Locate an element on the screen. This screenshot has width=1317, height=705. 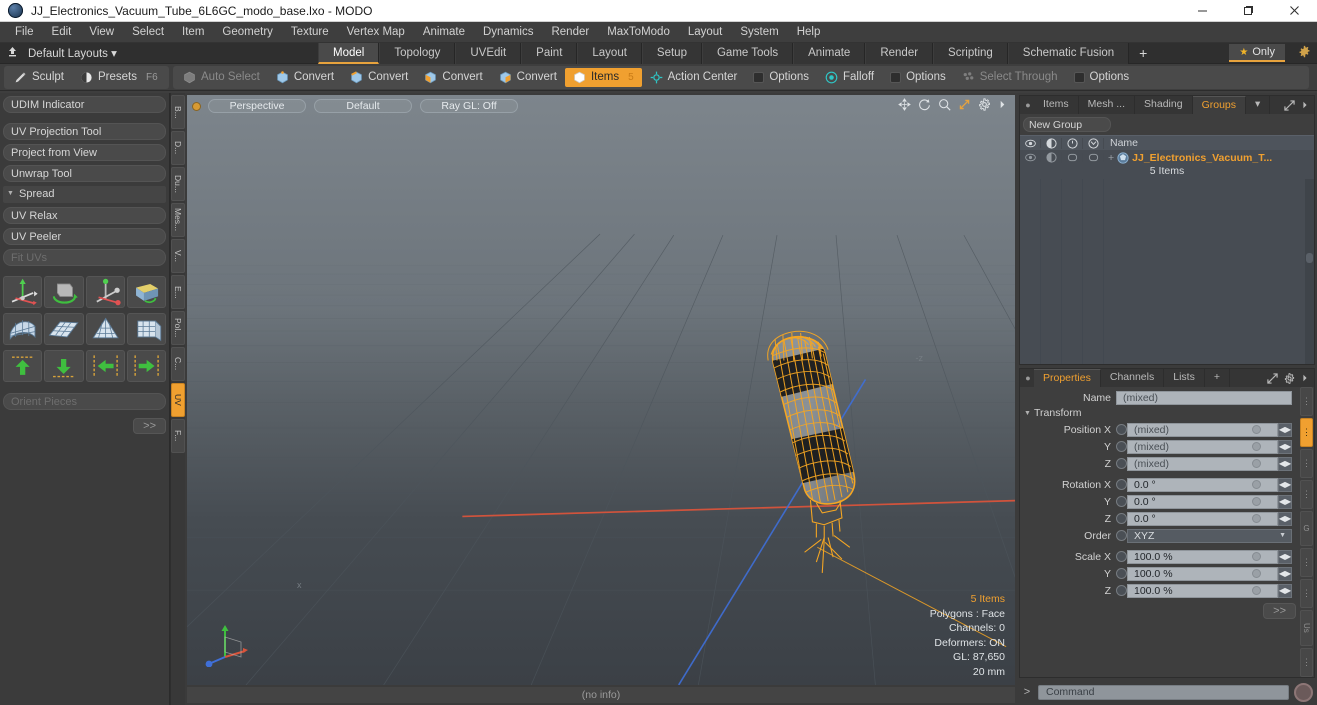
select-through-options-button: Options is located at coordinates (1102, 77).